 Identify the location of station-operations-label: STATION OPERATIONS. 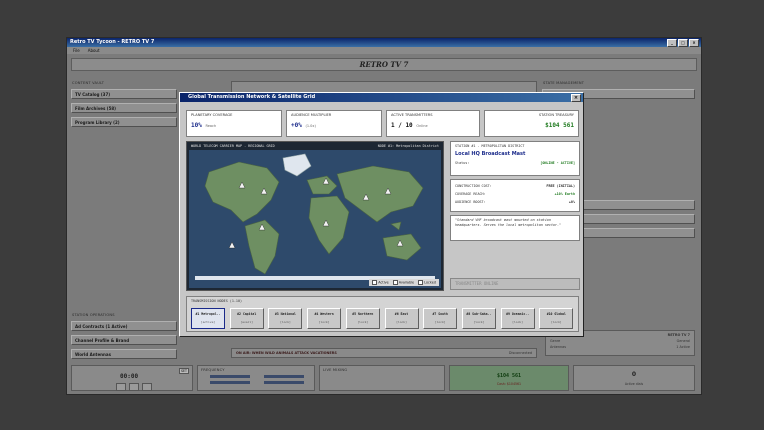
(93, 315).